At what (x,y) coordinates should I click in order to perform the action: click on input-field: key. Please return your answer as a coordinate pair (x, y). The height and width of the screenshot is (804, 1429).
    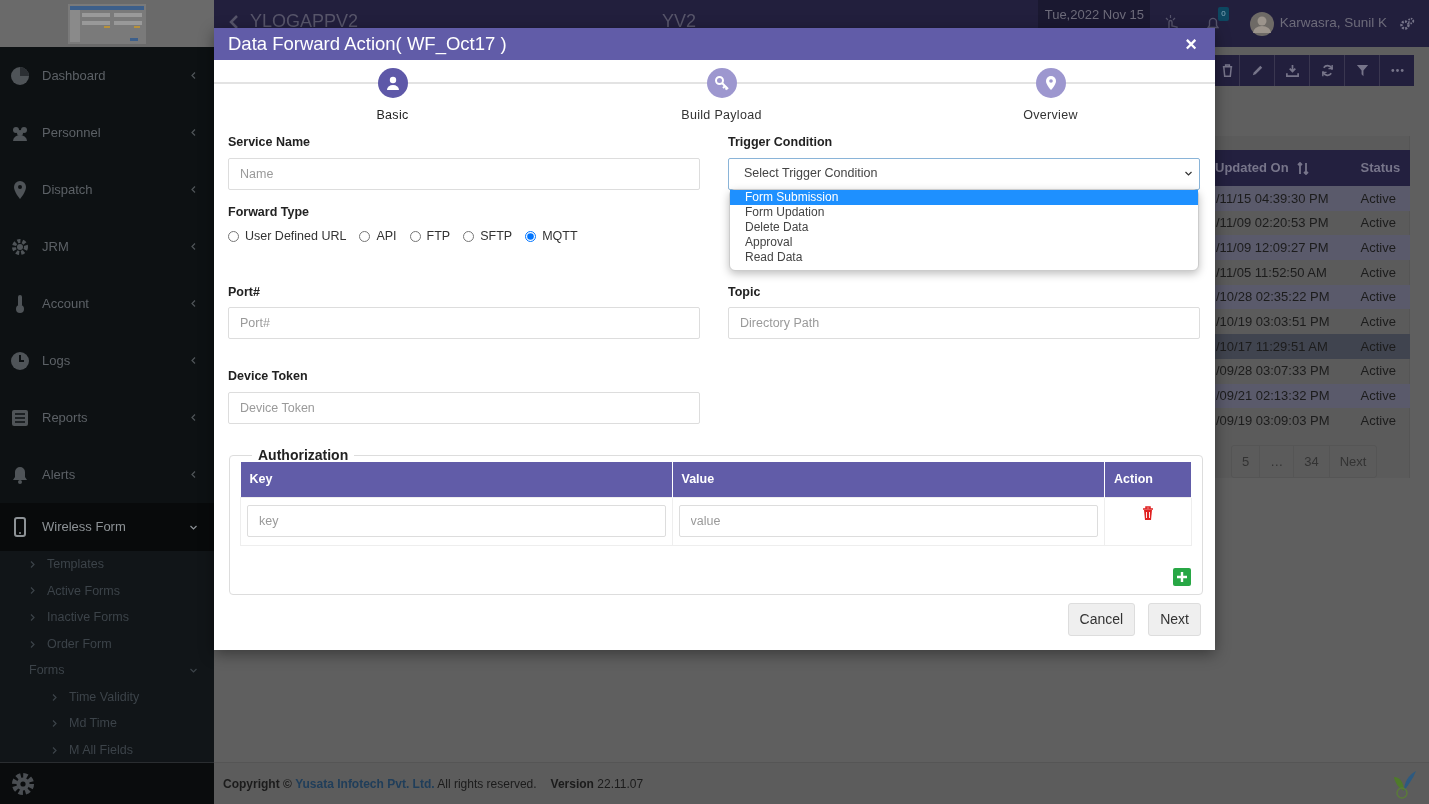
    Looking at the image, I should click on (456, 521).